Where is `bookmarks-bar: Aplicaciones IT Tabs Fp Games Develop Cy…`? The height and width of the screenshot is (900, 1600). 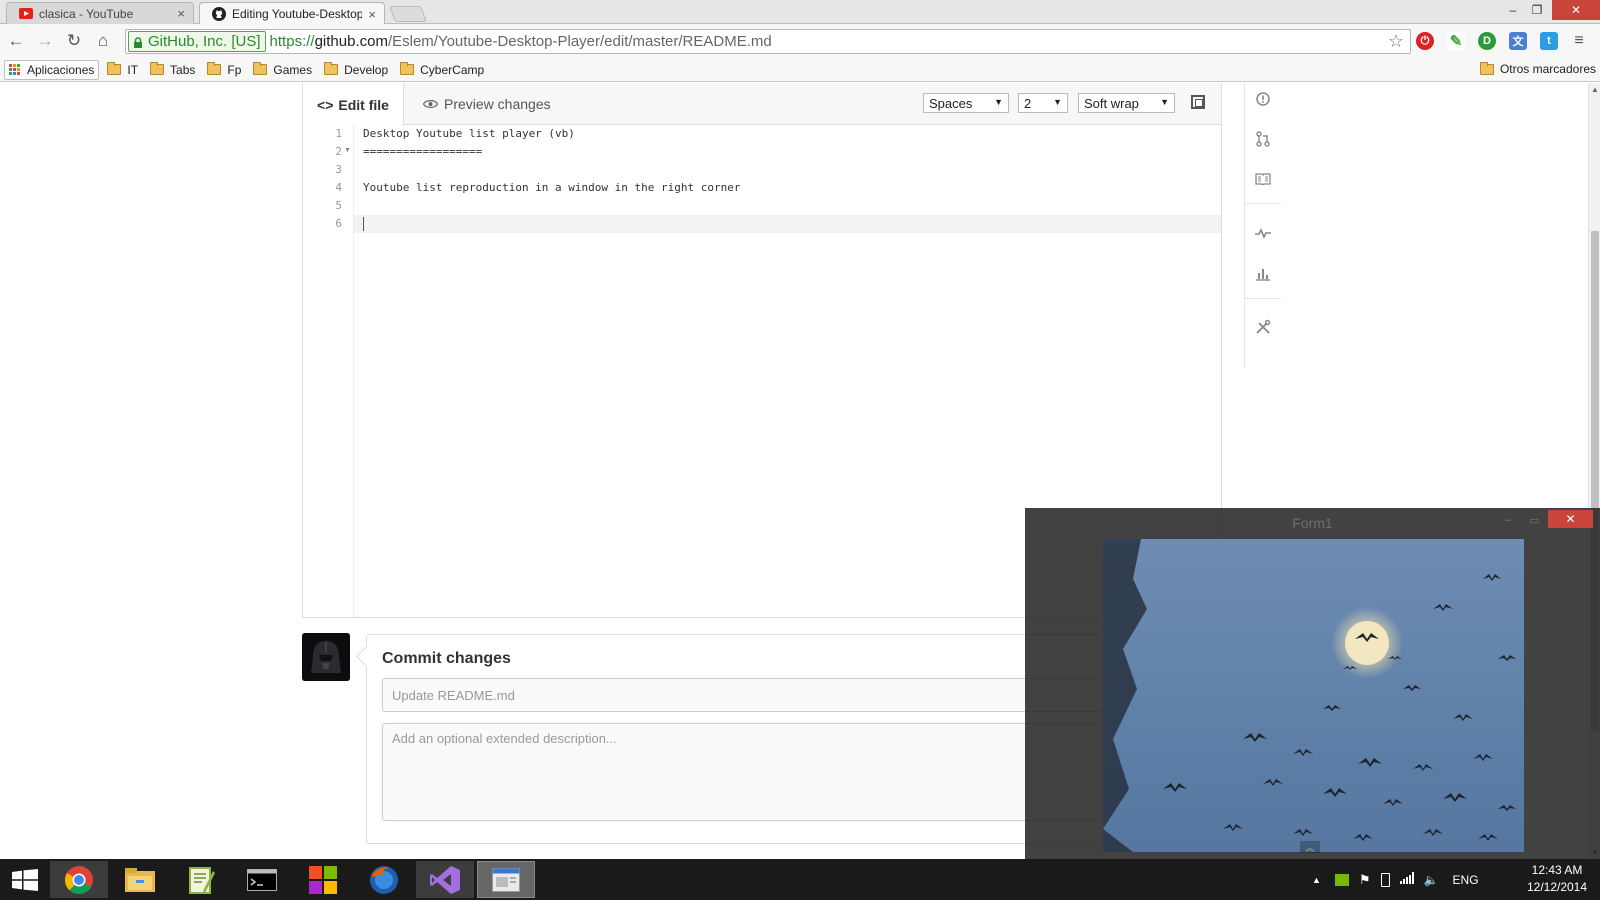 bookmarks-bar: Aplicaciones IT Tabs Fp Games Develop Cy… is located at coordinates (800, 70).